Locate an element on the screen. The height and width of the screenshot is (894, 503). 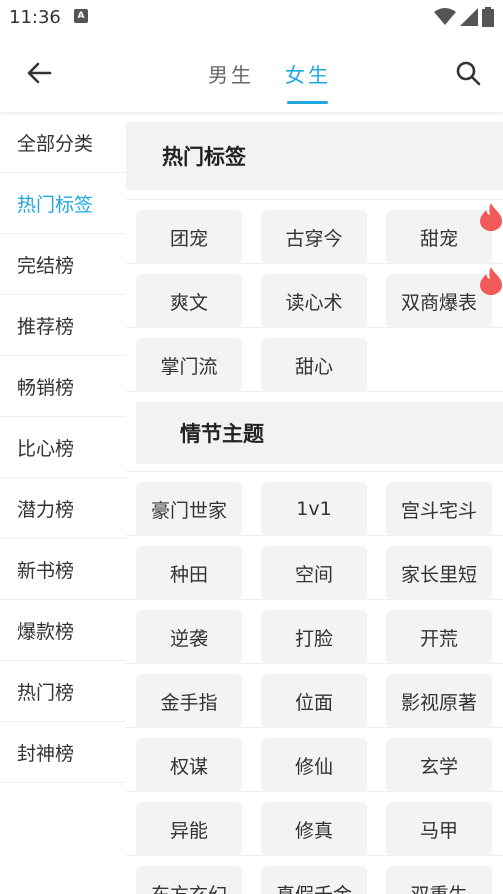
sidebar-item-completed: 完结榜 is located at coordinates (63, 264).